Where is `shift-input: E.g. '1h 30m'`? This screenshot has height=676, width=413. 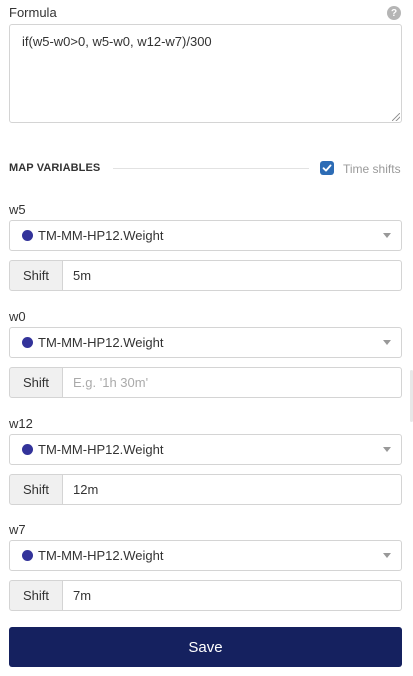
shift-input: E.g. '1h 30m' is located at coordinates (232, 382).